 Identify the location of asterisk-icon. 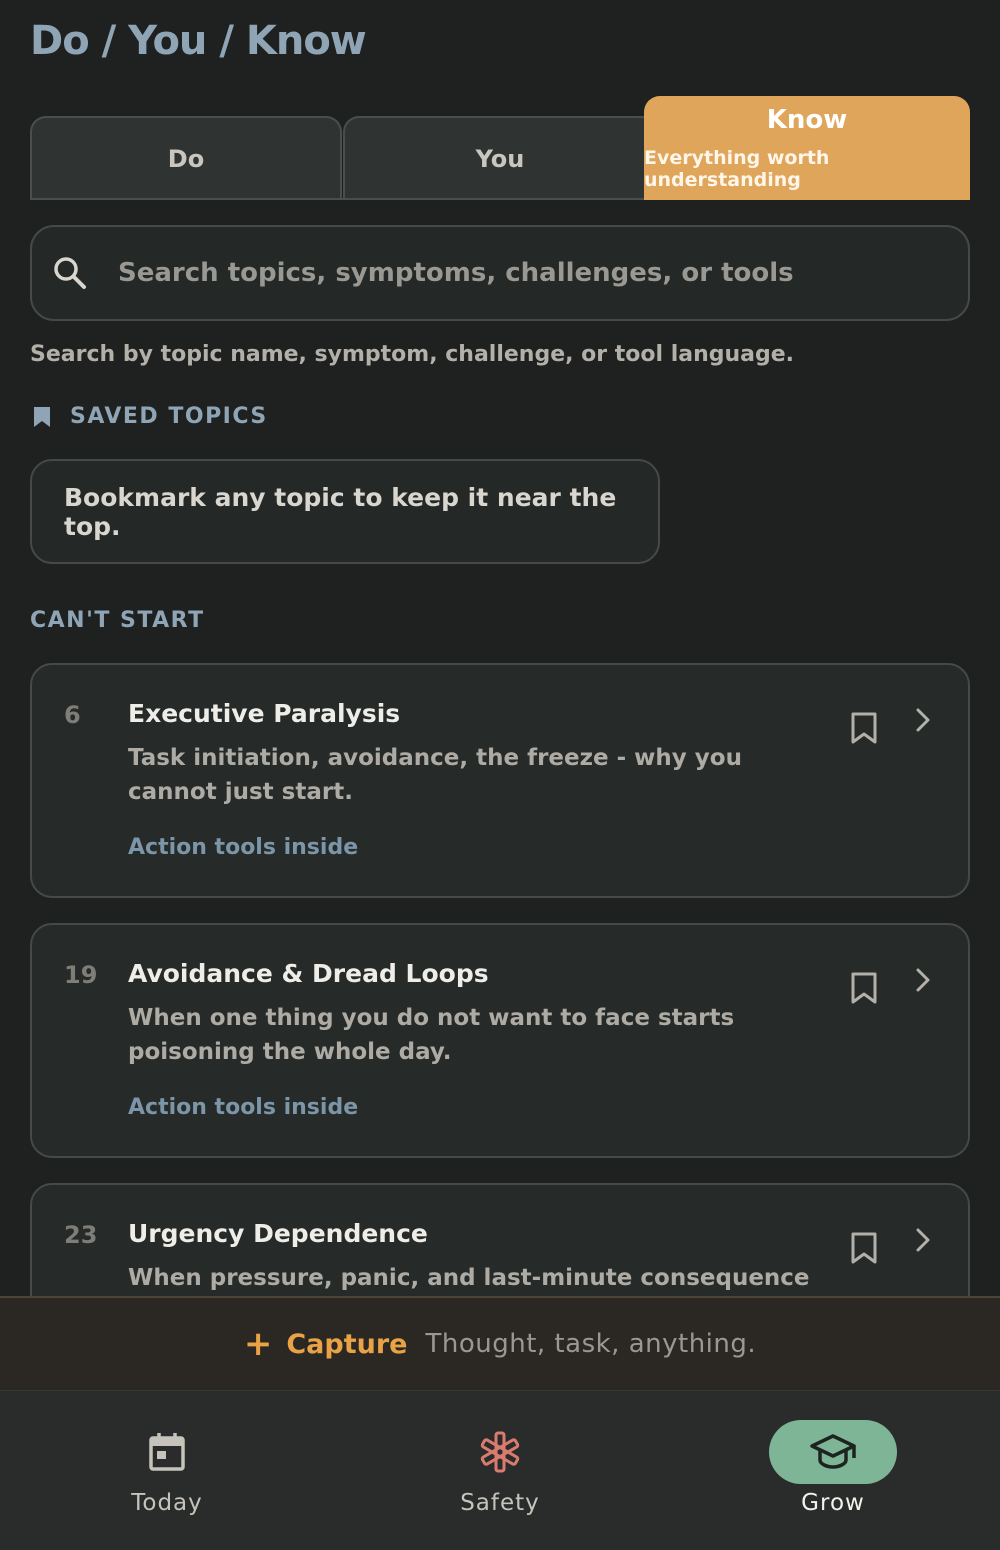
(500, 1452).